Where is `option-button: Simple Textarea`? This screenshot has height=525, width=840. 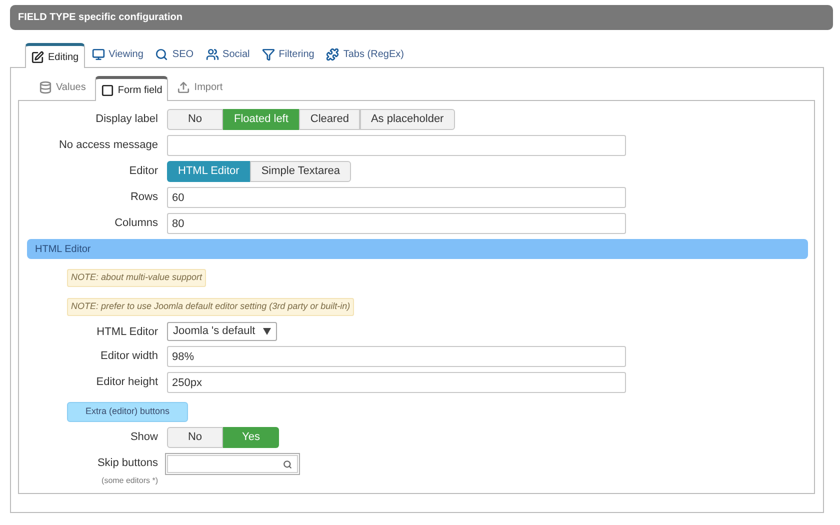 option-button: Simple Textarea is located at coordinates (300, 171).